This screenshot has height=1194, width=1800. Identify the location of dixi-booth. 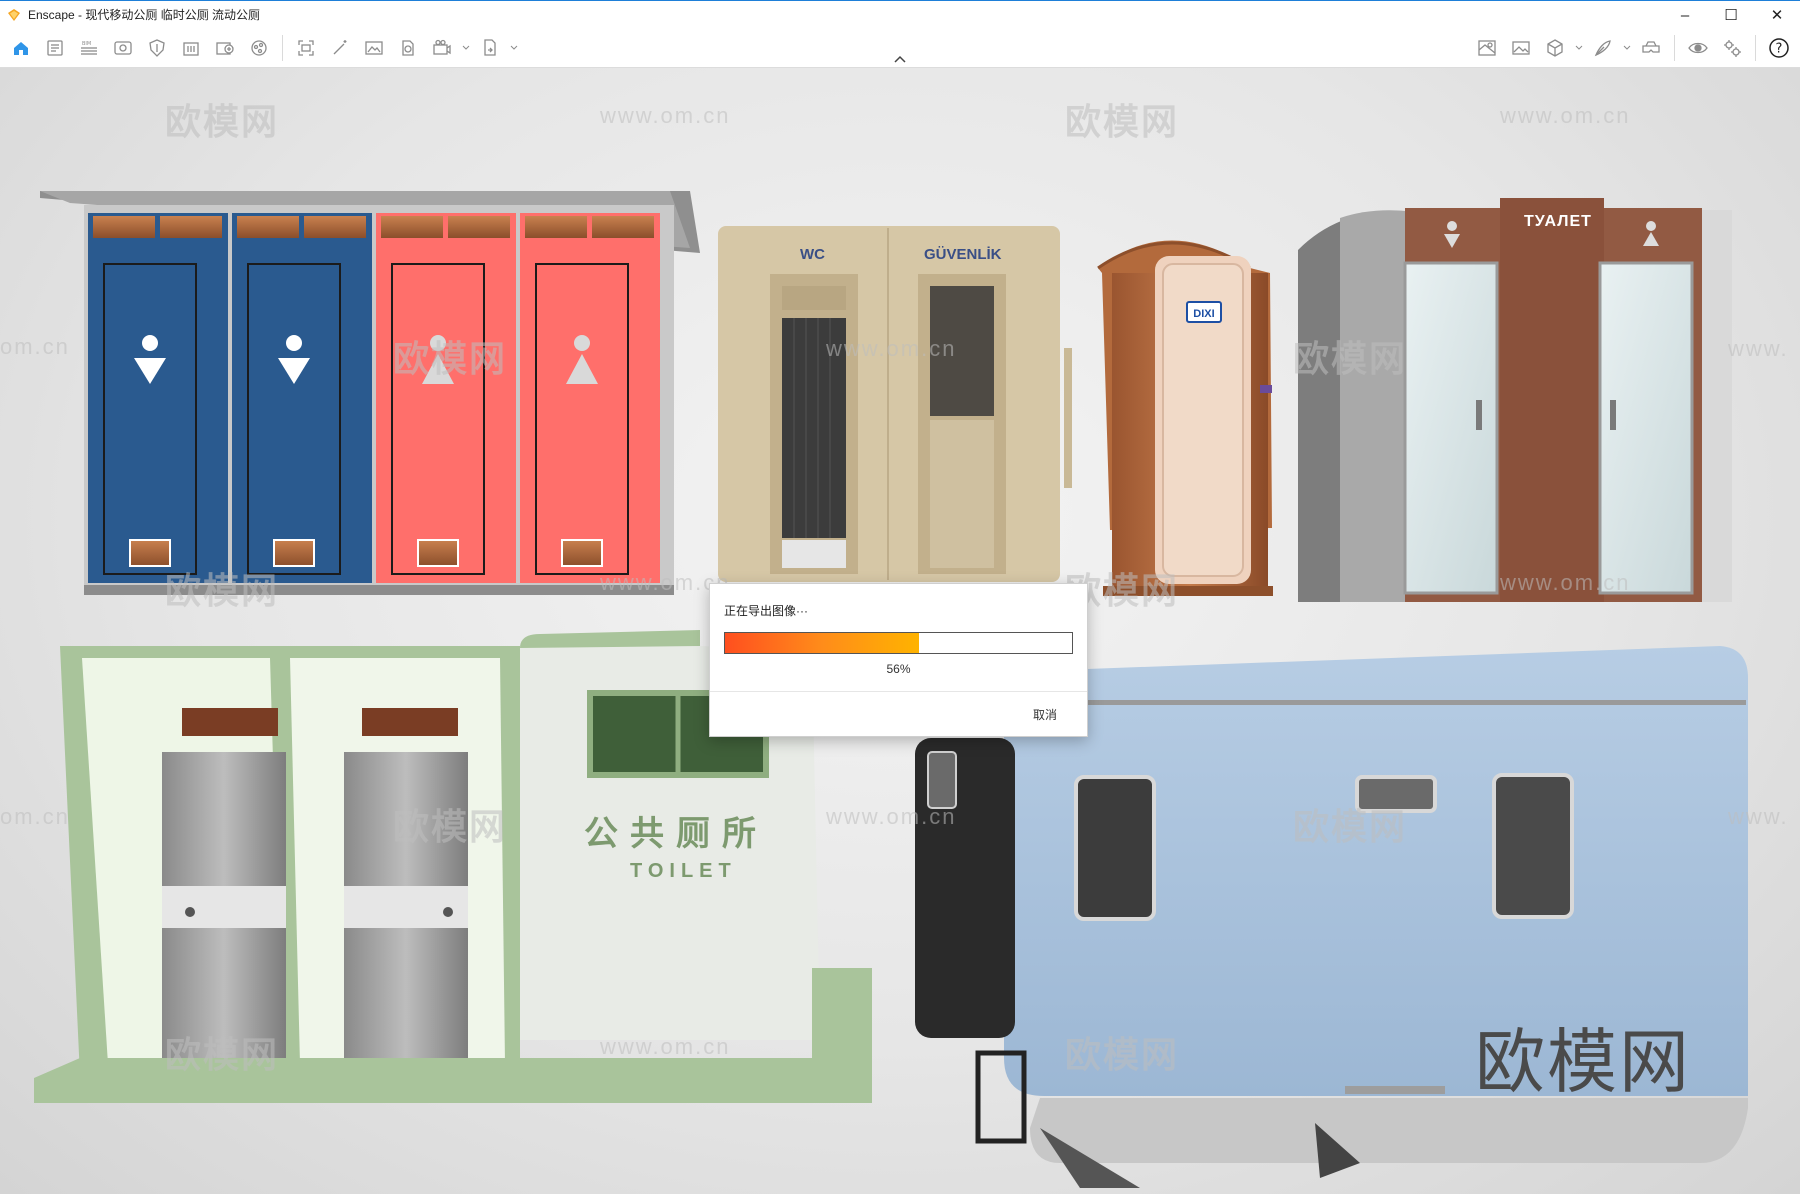
(1185, 418).